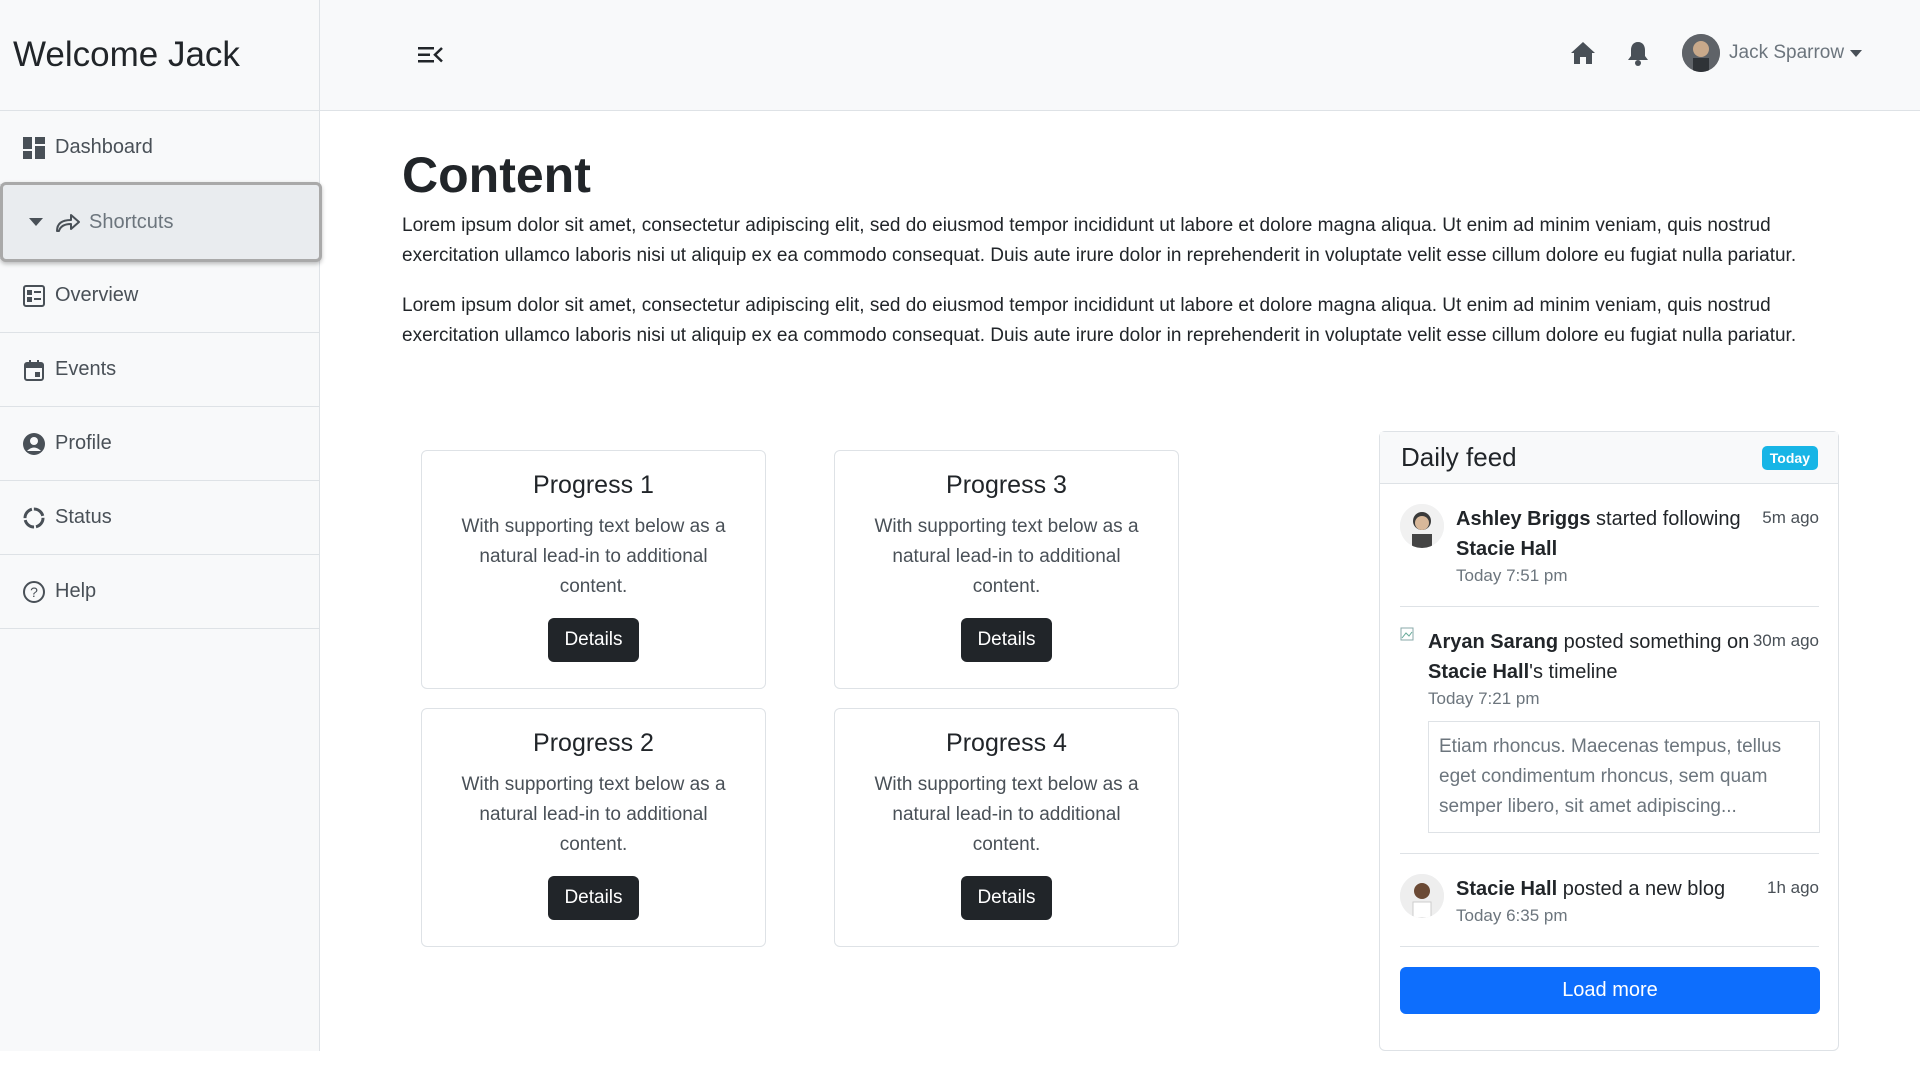 This screenshot has width=1920, height=1080. What do you see at coordinates (97, 295) in the screenshot?
I see `sidebar-item-label: Overview` at bounding box center [97, 295].